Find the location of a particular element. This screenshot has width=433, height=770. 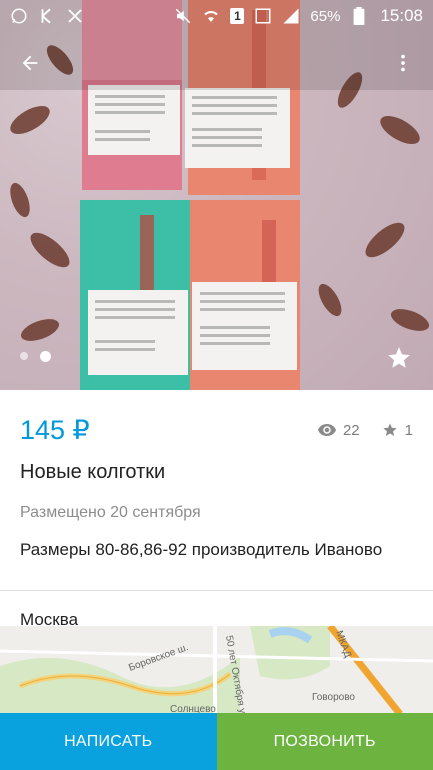

favorite-button is located at coordinates (399, 358).